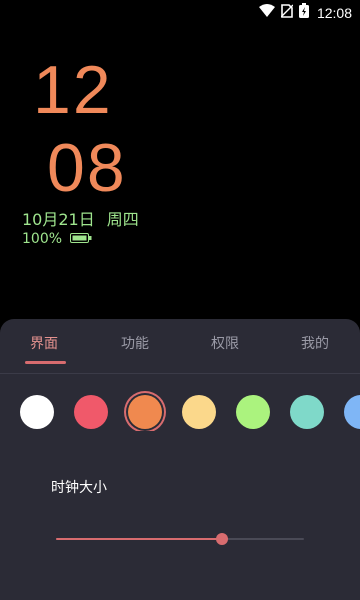 The image size is (360, 600). I want to click on tab-permissions: 权限, so click(225, 343).